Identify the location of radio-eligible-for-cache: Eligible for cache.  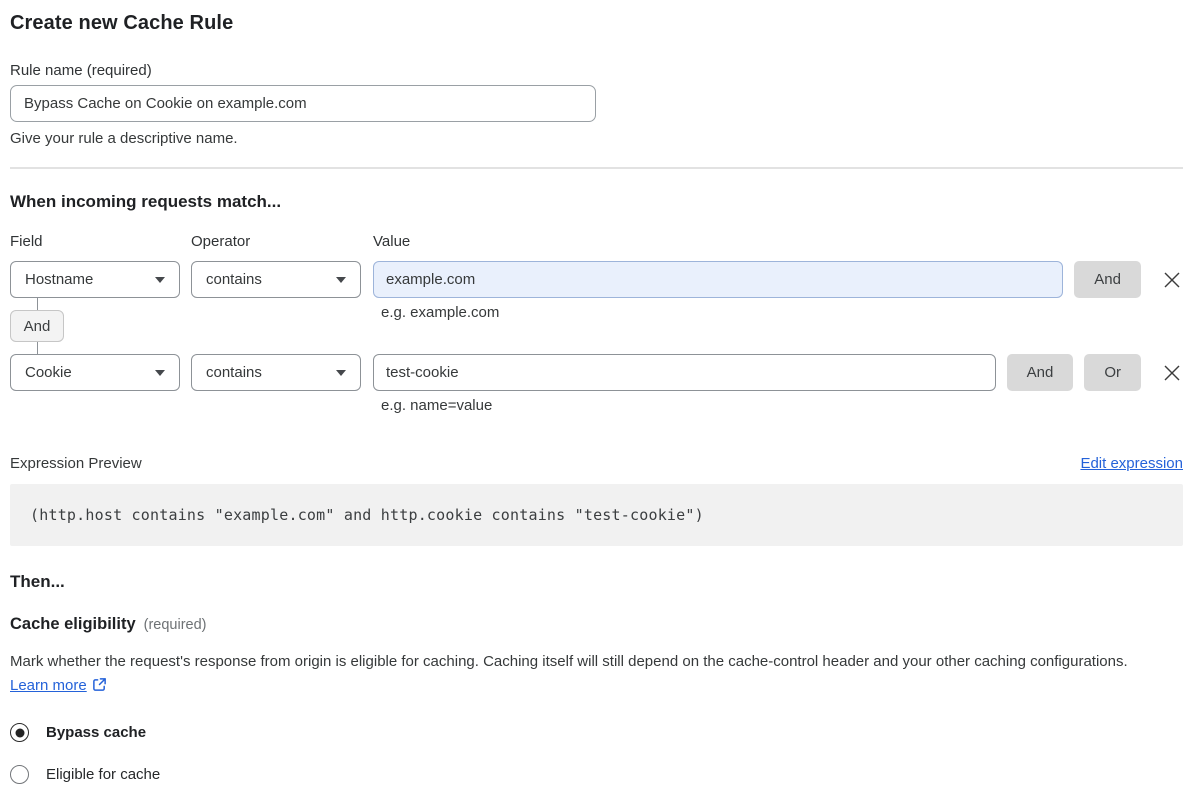
(596, 774).